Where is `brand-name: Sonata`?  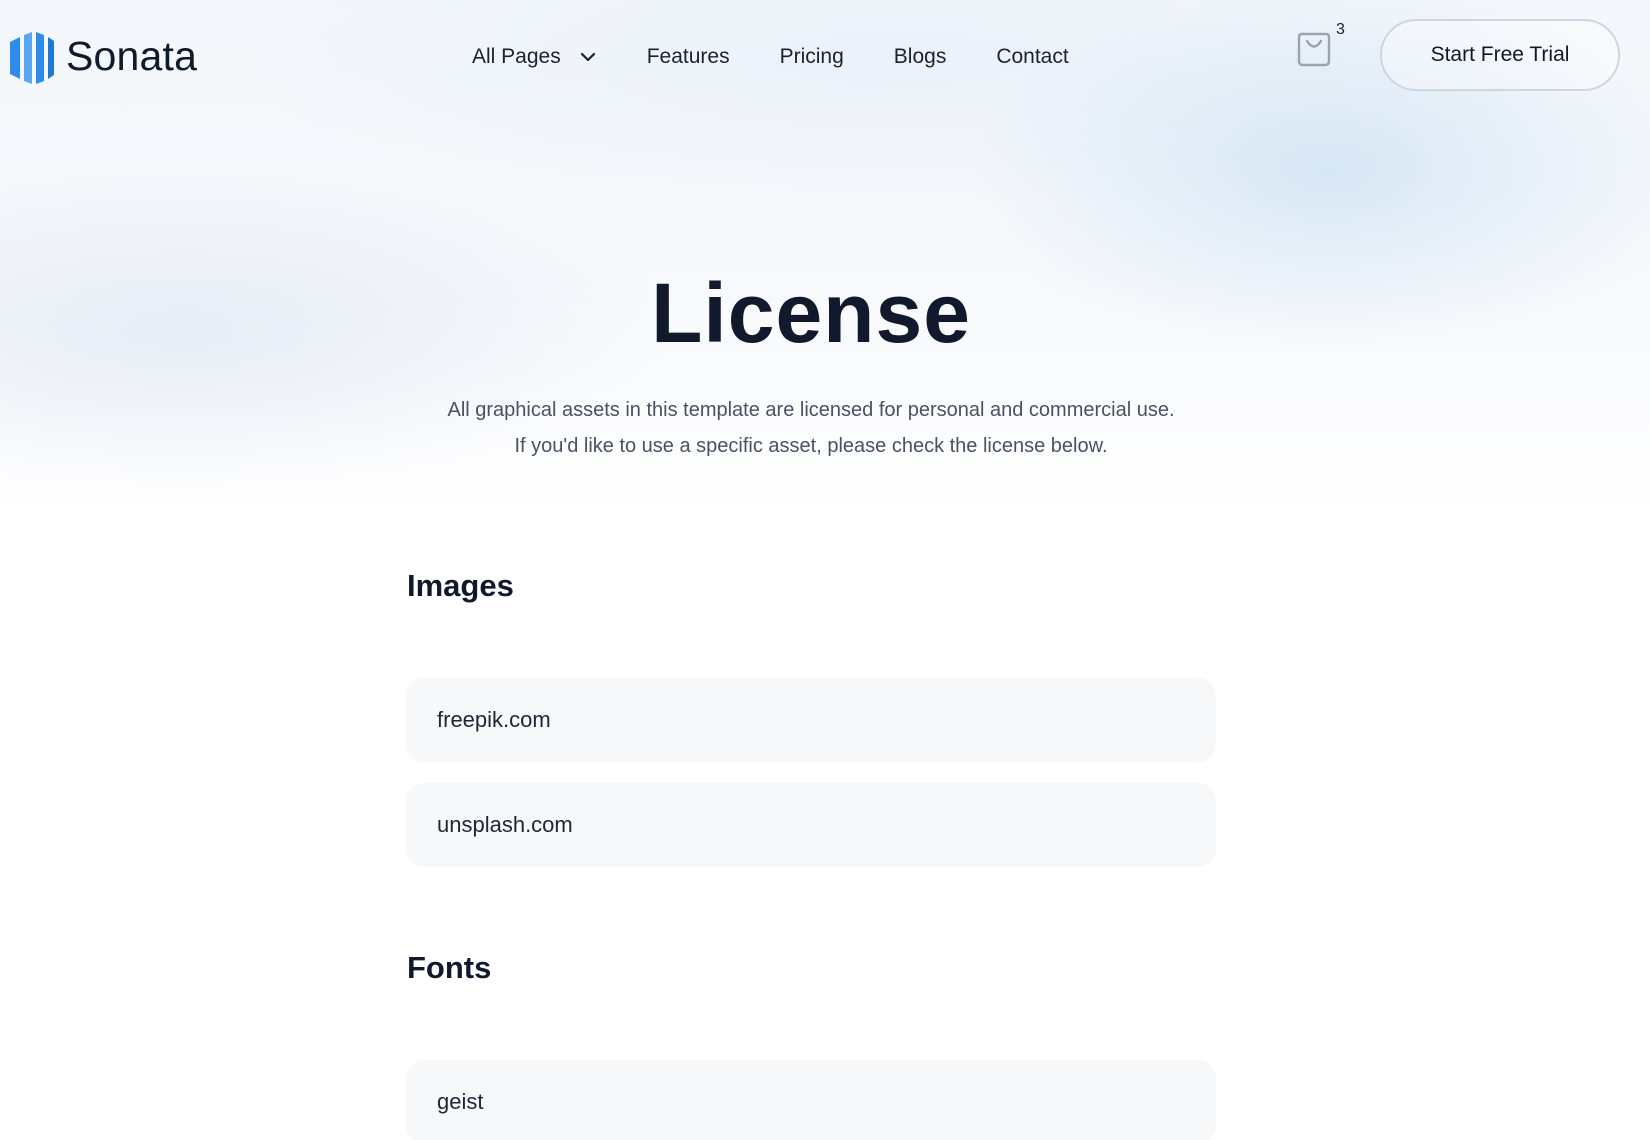
brand-name: Sonata is located at coordinates (132, 55).